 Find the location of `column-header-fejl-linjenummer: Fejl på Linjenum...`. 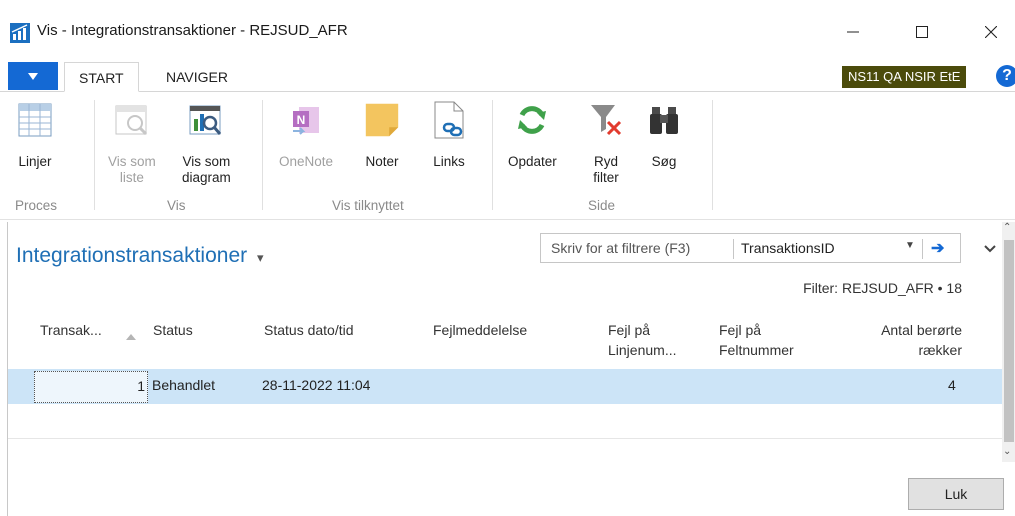

column-header-fejl-linjenummer: Fejl på Linjenum... is located at coordinates (642, 340).